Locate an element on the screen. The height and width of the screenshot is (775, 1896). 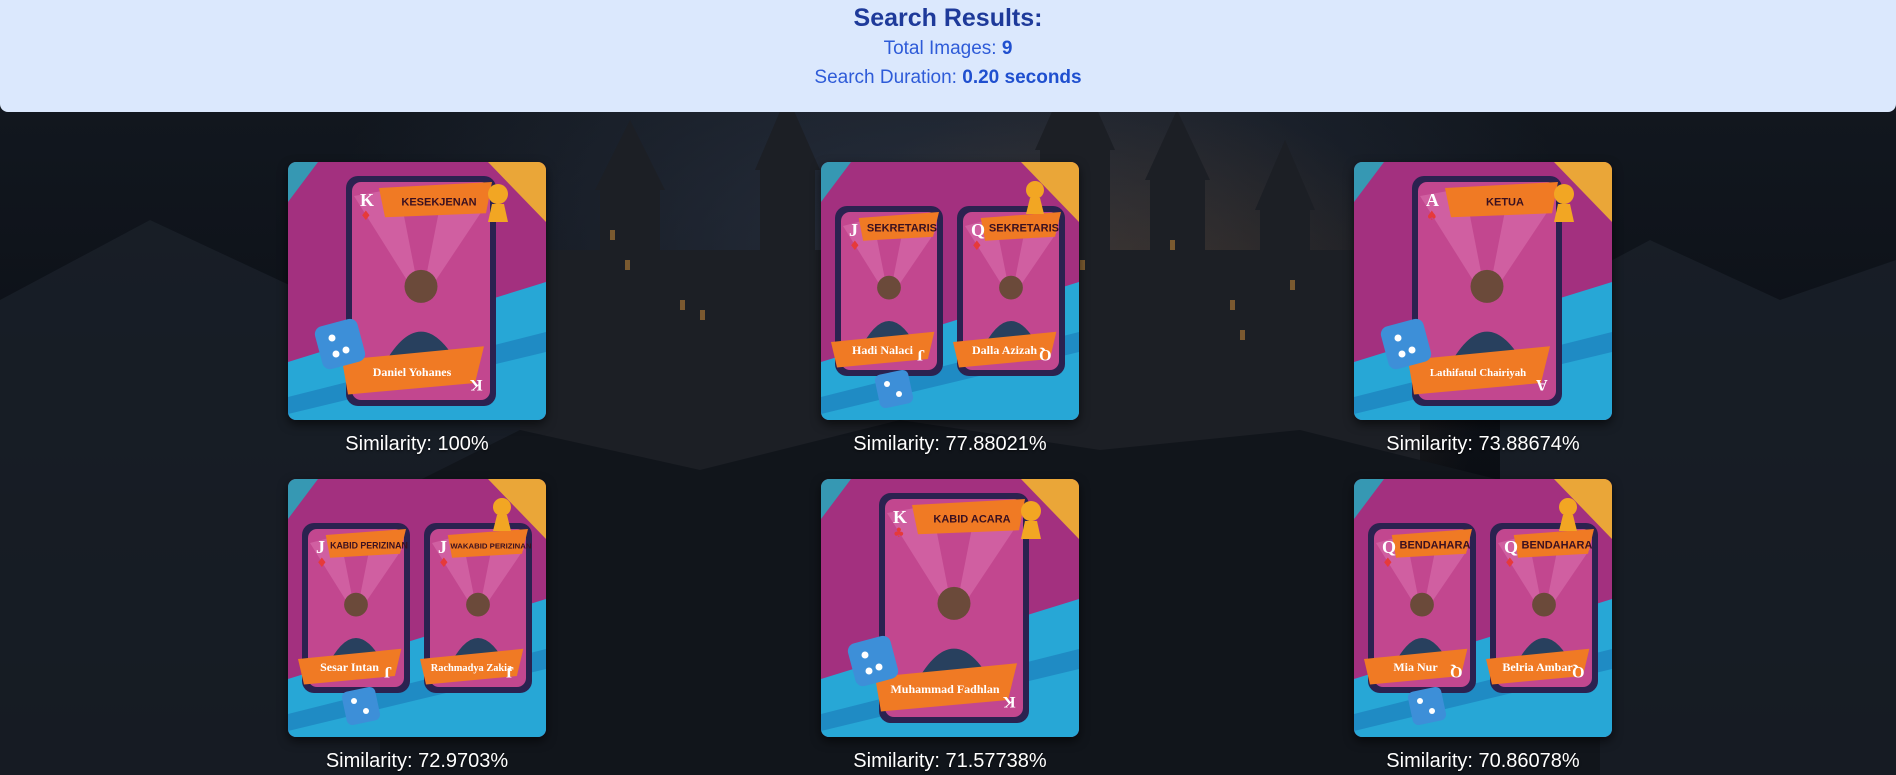
card-name-label: Lathifatul Chairiyah is located at coordinates (1478, 373).